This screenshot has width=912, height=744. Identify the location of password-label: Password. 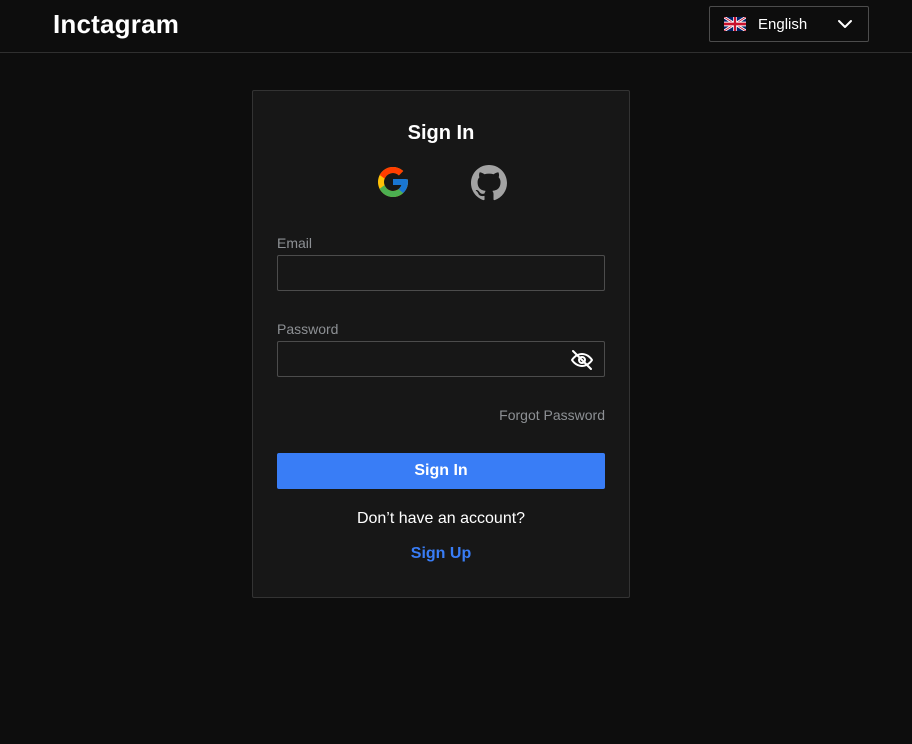
(308, 329).